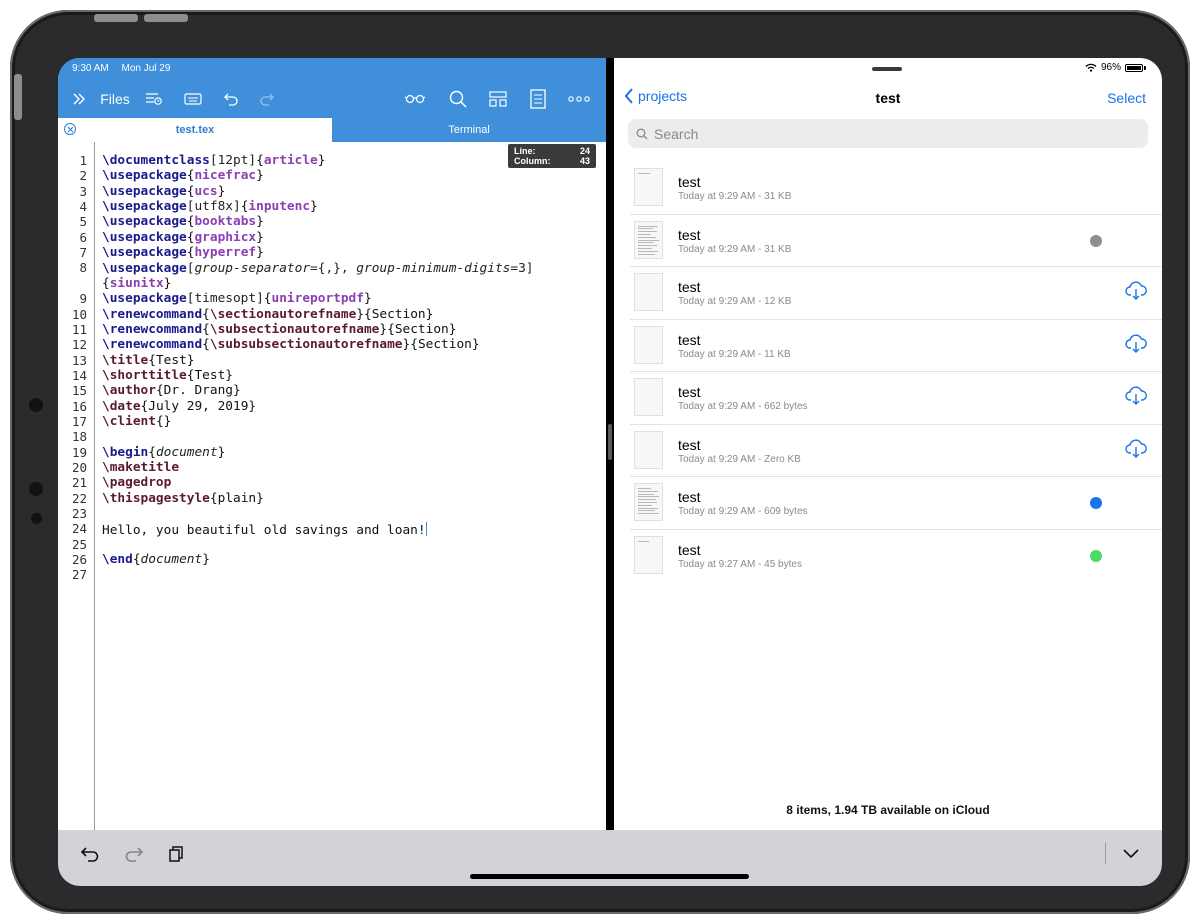  I want to click on line-number: 13, so click(79, 360).